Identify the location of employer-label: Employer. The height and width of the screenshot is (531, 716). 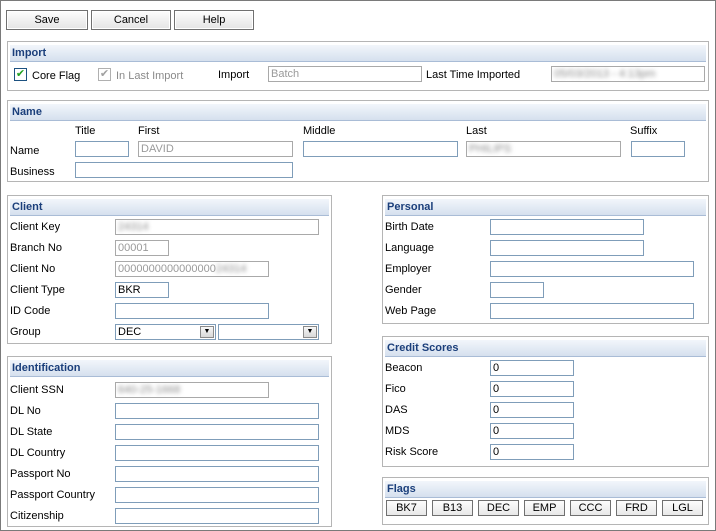
(408, 269).